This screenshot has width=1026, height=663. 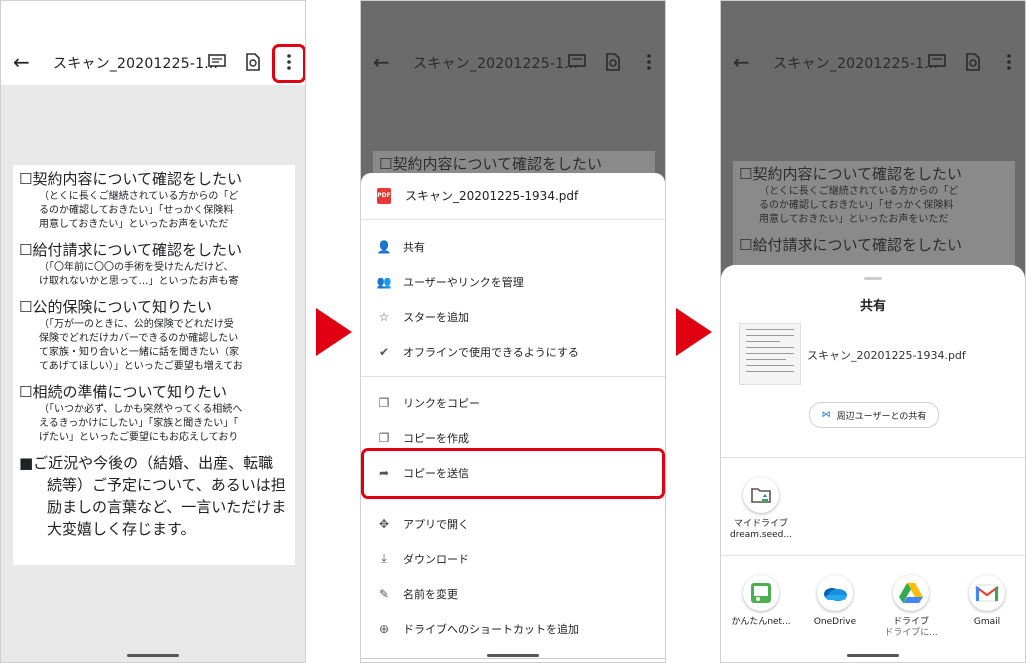 I want to click on document-heading-line: 励ましの言葉など、一言いただけま, so click(x=167, y=507).